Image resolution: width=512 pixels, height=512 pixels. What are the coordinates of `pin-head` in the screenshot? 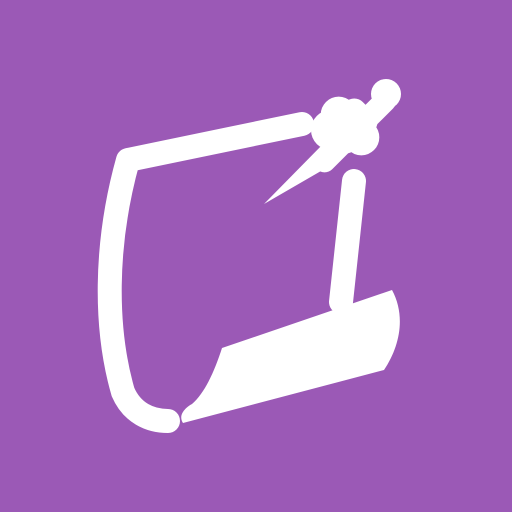 It's located at (386, 94).